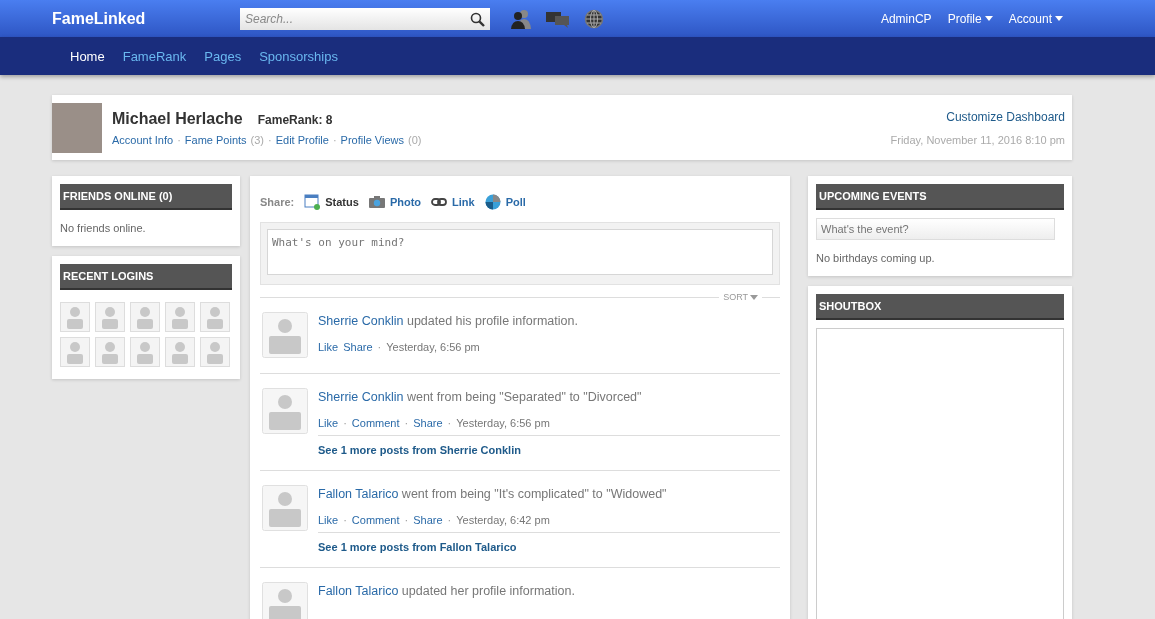 This screenshot has height=619, width=1155. I want to click on status-input: What's on your mind?, so click(520, 252).